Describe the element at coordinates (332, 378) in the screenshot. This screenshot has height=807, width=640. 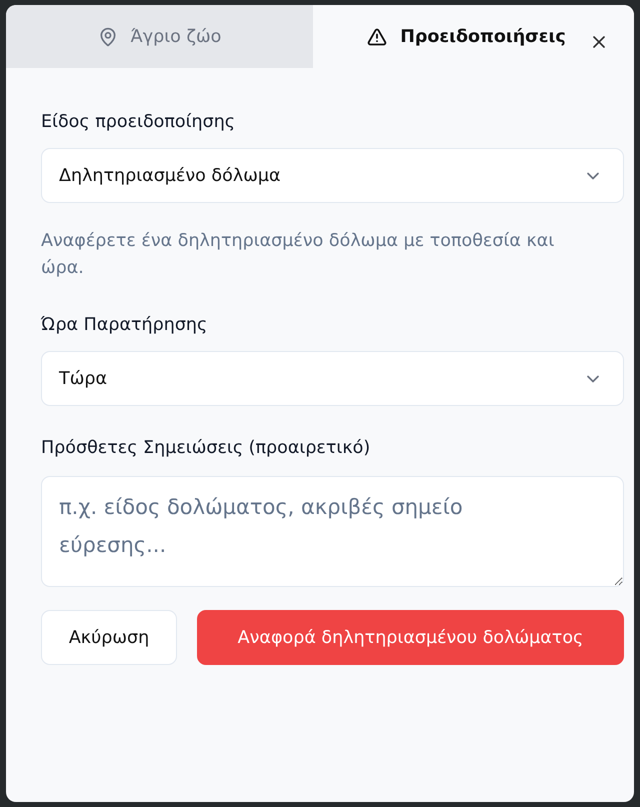
I see `select-field: Τώρα` at that location.